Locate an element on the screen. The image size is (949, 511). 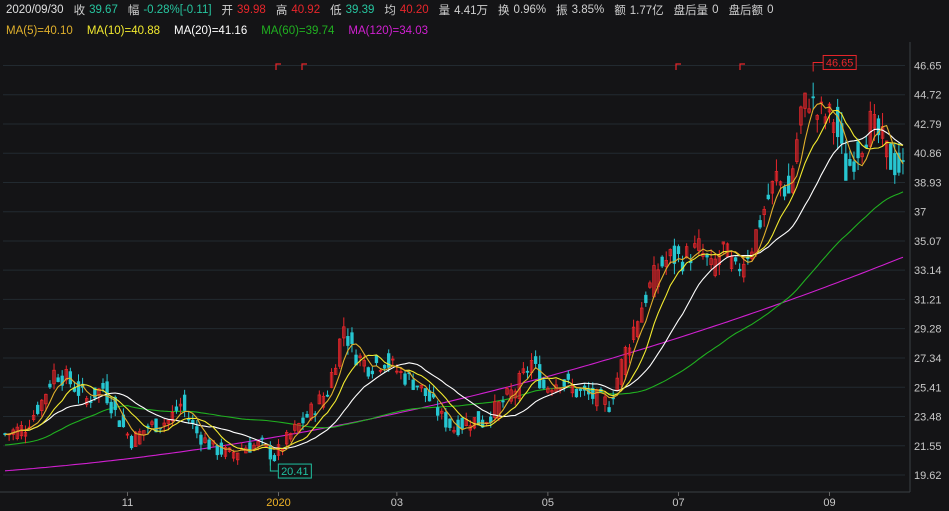
y-tick-label: 42.79 is located at coordinates (928, 125).